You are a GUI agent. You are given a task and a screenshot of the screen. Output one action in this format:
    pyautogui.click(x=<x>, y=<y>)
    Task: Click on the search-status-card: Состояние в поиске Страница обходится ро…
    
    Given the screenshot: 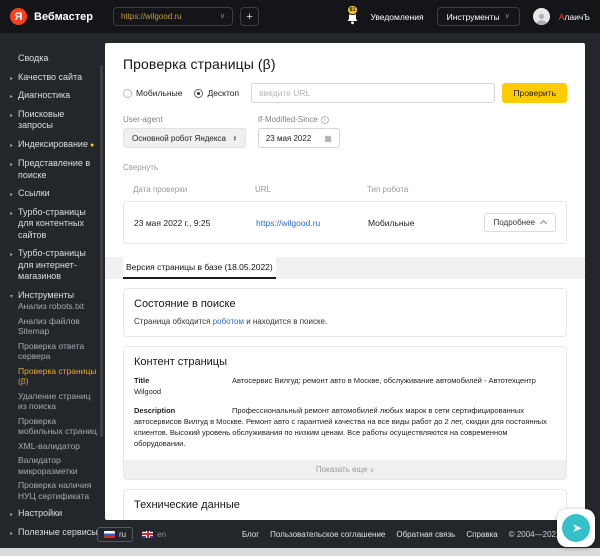 What is the action you would take?
    pyautogui.click(x=345, y=312)
    